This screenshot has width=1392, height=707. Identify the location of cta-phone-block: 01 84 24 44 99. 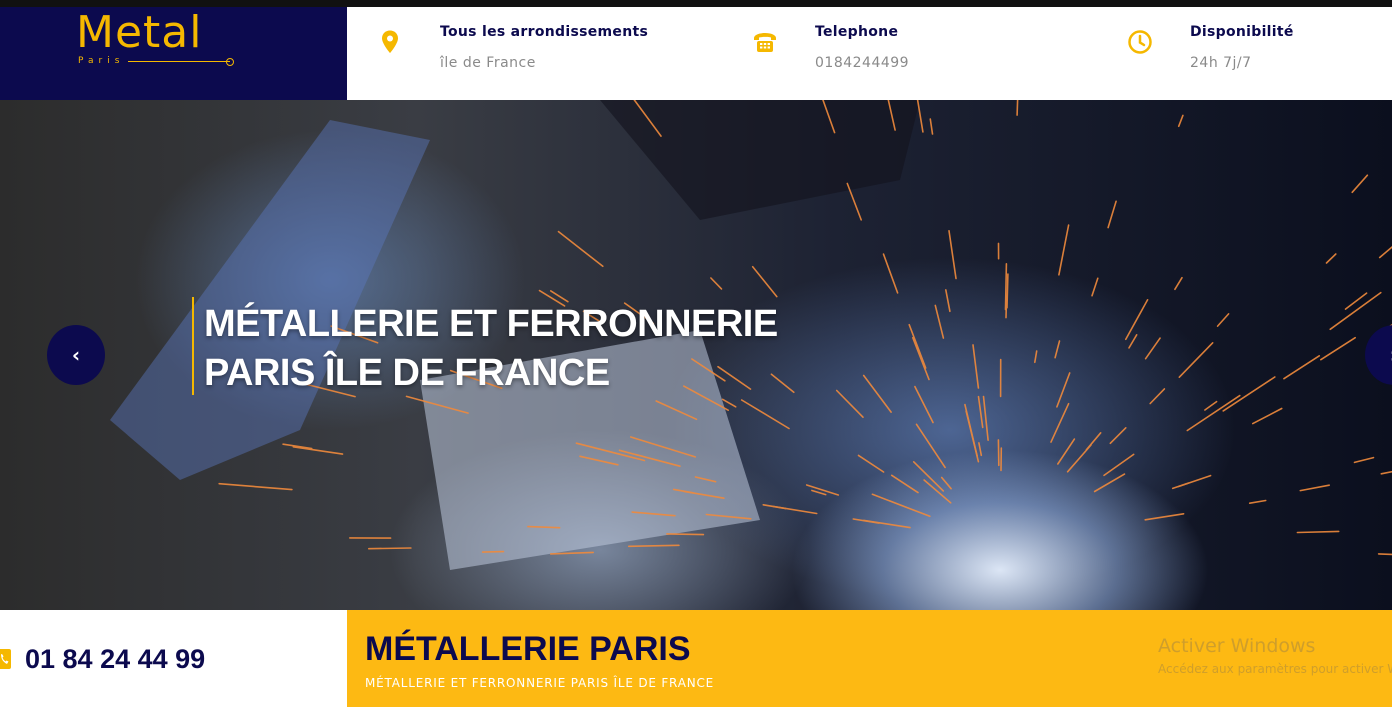
(173, 658).